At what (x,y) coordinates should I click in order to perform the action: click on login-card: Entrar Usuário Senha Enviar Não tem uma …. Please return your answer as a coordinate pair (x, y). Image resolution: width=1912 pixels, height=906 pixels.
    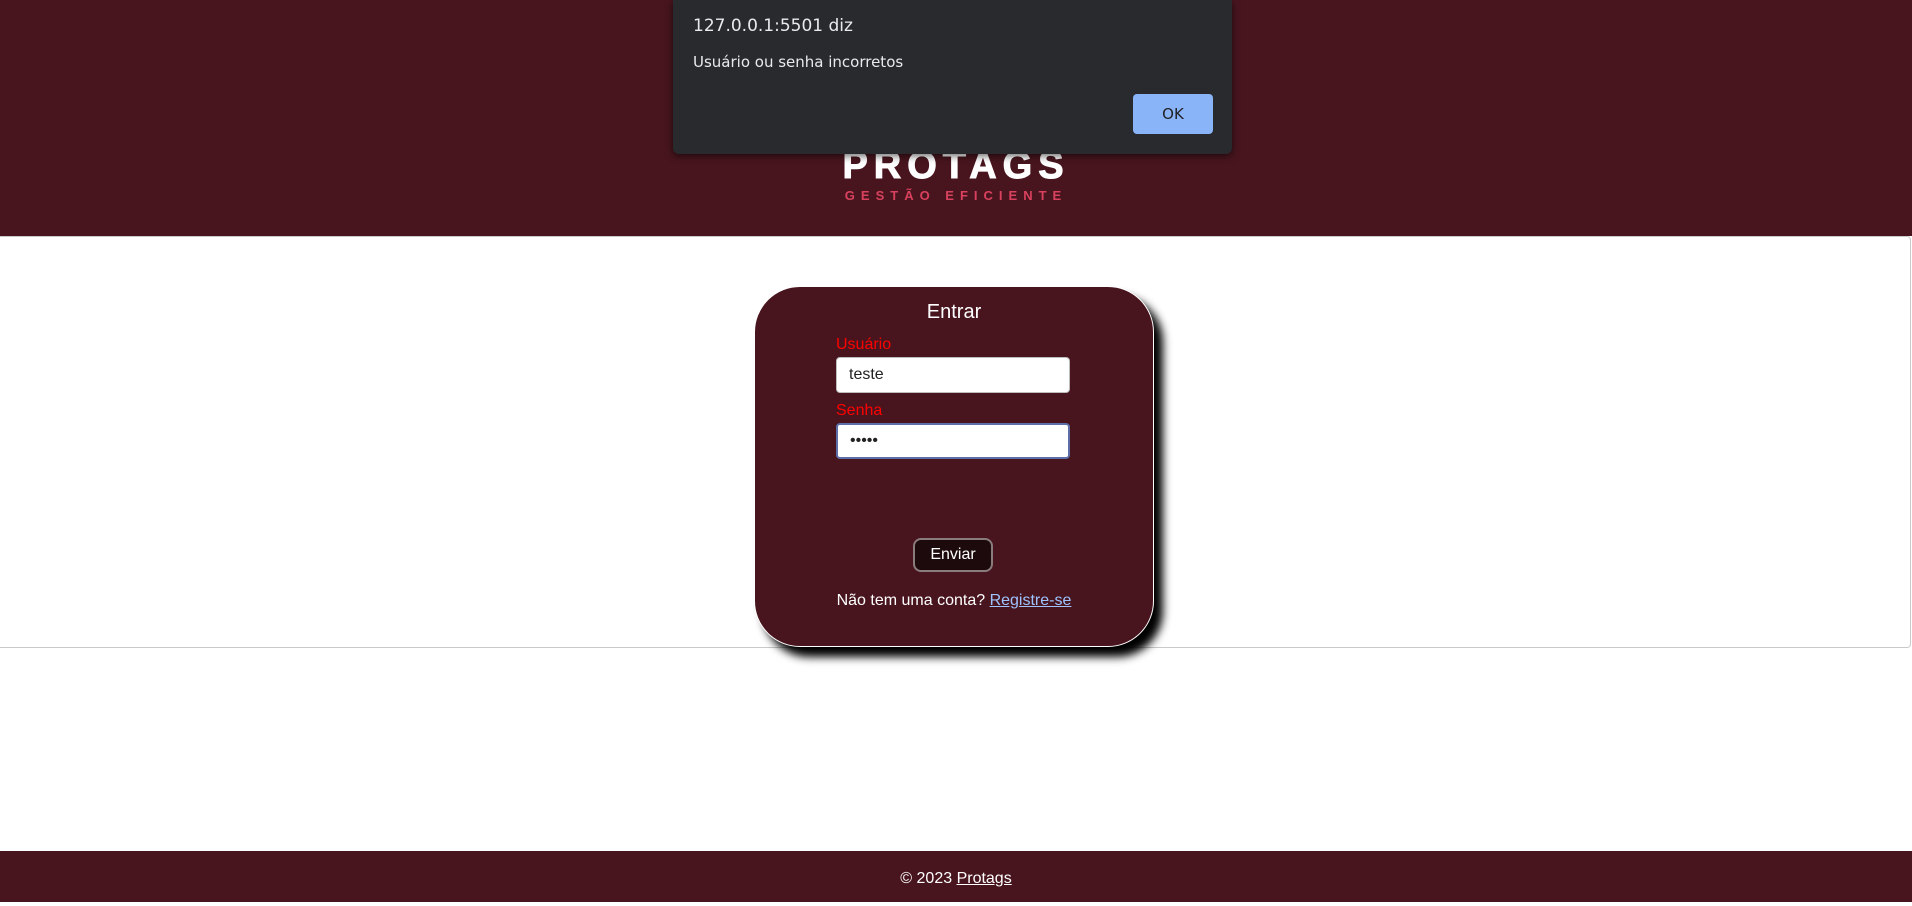
    Looking at the image, I should click on (954, 466).